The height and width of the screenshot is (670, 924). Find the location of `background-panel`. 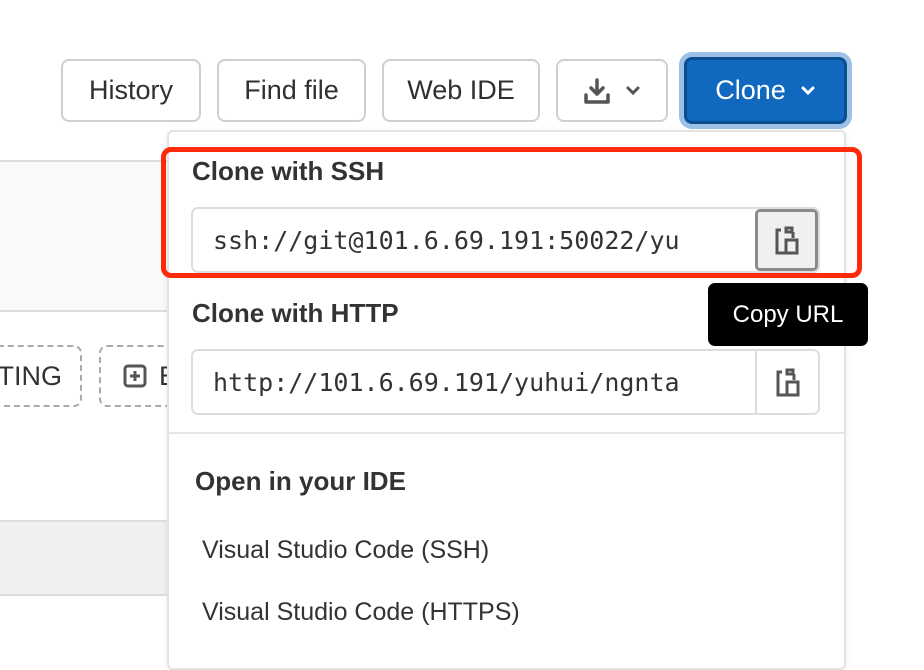

background-panel is located at coordinates (84, 236).